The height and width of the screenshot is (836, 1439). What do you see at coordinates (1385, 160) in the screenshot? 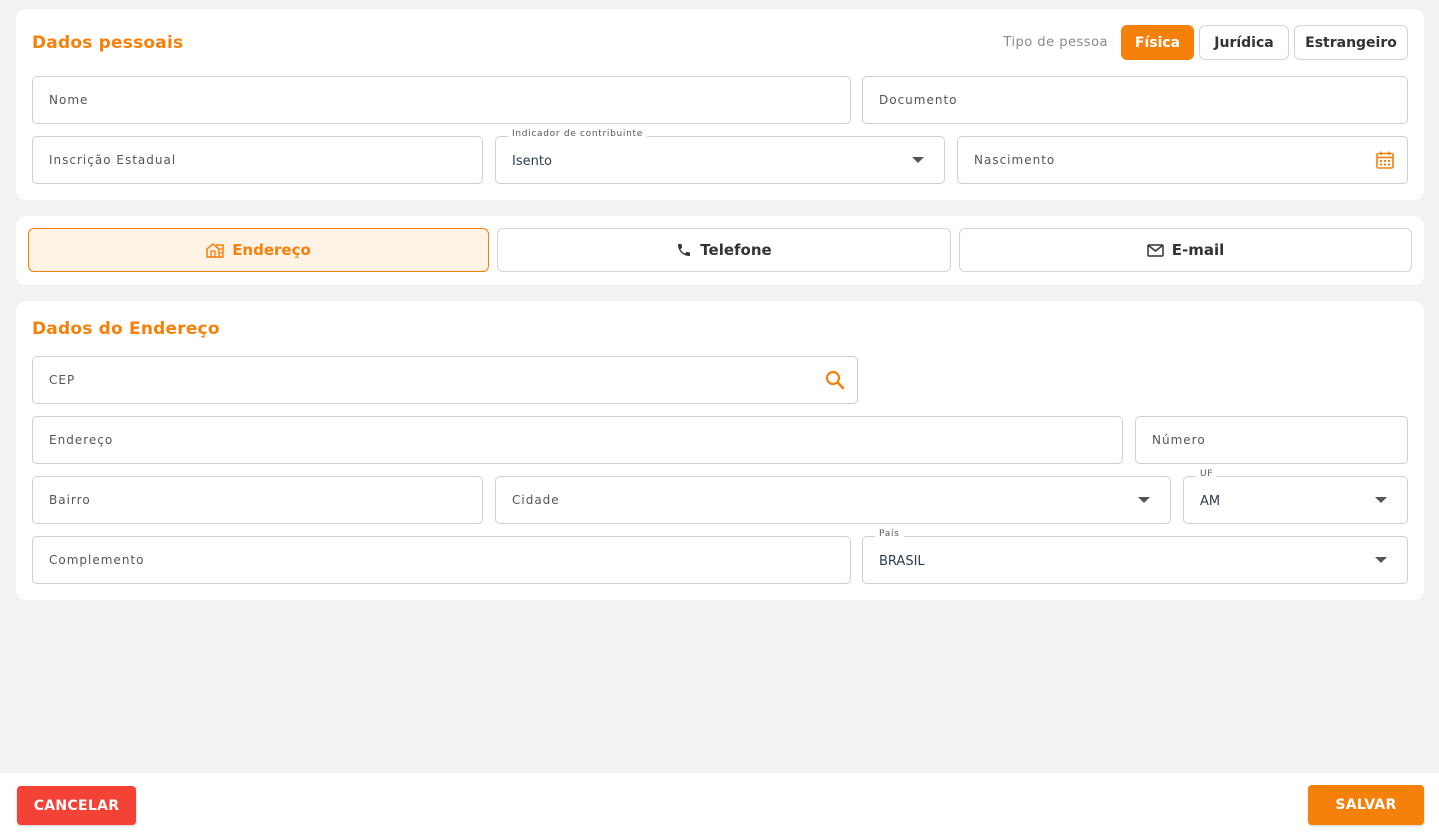
I see `calendar-icon` at bounding box center [1385, 160].